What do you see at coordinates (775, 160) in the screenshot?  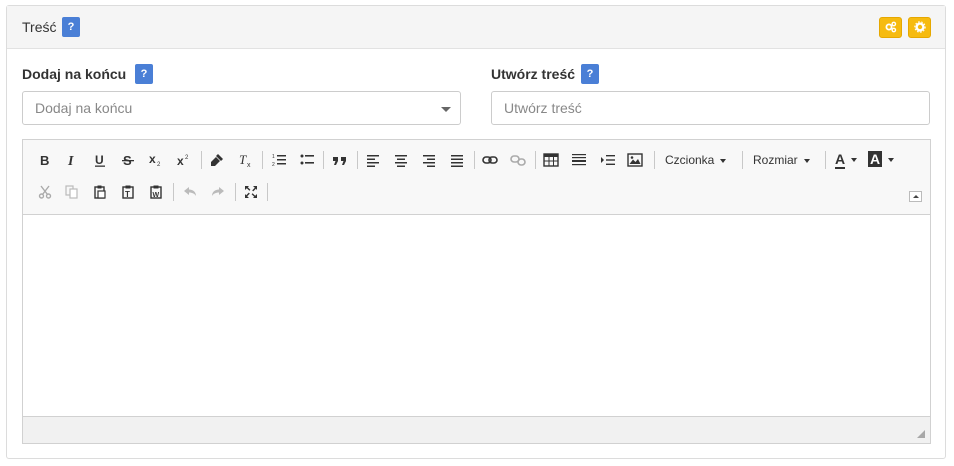 I see `font-size-label: Rozmiar` at bounding box center [775, 160].